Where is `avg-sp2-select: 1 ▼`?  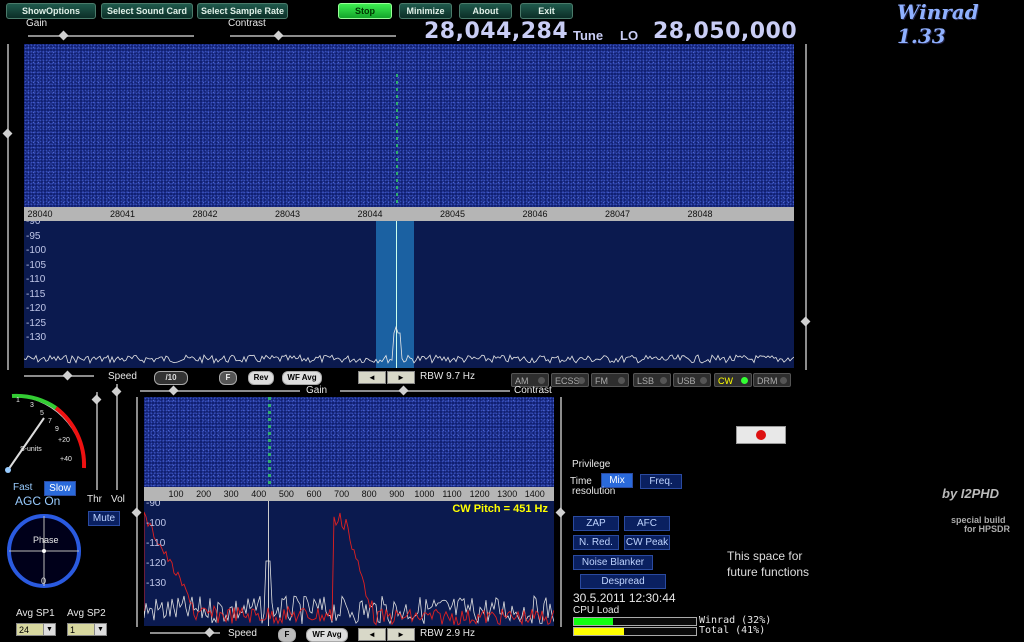 avg-sp2-select: 1 ▼ is located at coordinates (87, 629).